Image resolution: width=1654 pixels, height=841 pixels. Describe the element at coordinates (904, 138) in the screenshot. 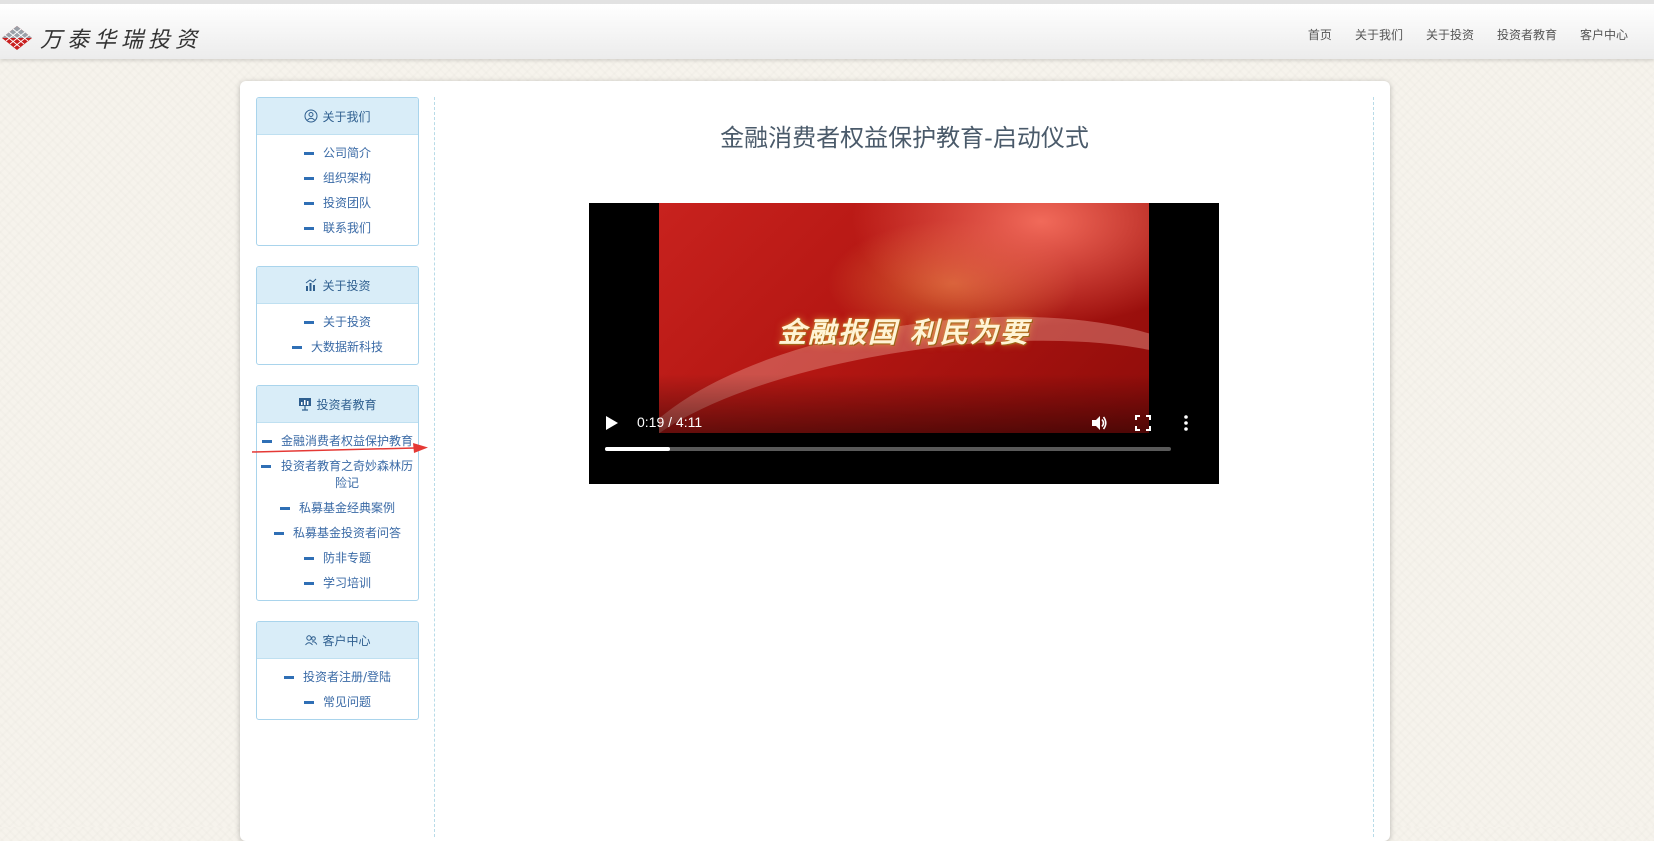

I see `page-title: 金融消费者权益保护教育-启动仪式` at that location.